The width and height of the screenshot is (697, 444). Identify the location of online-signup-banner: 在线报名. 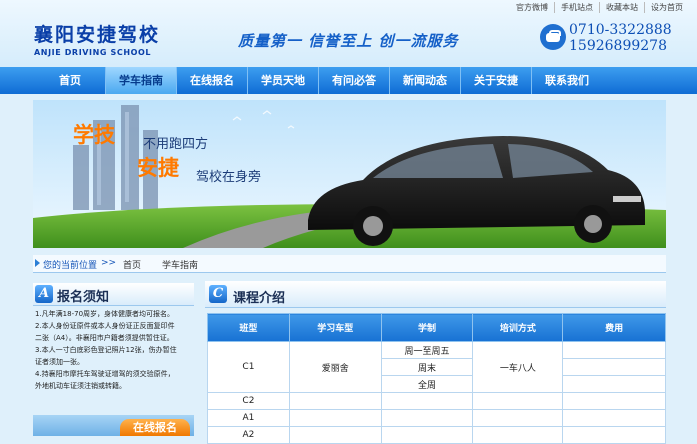
(113, 425).